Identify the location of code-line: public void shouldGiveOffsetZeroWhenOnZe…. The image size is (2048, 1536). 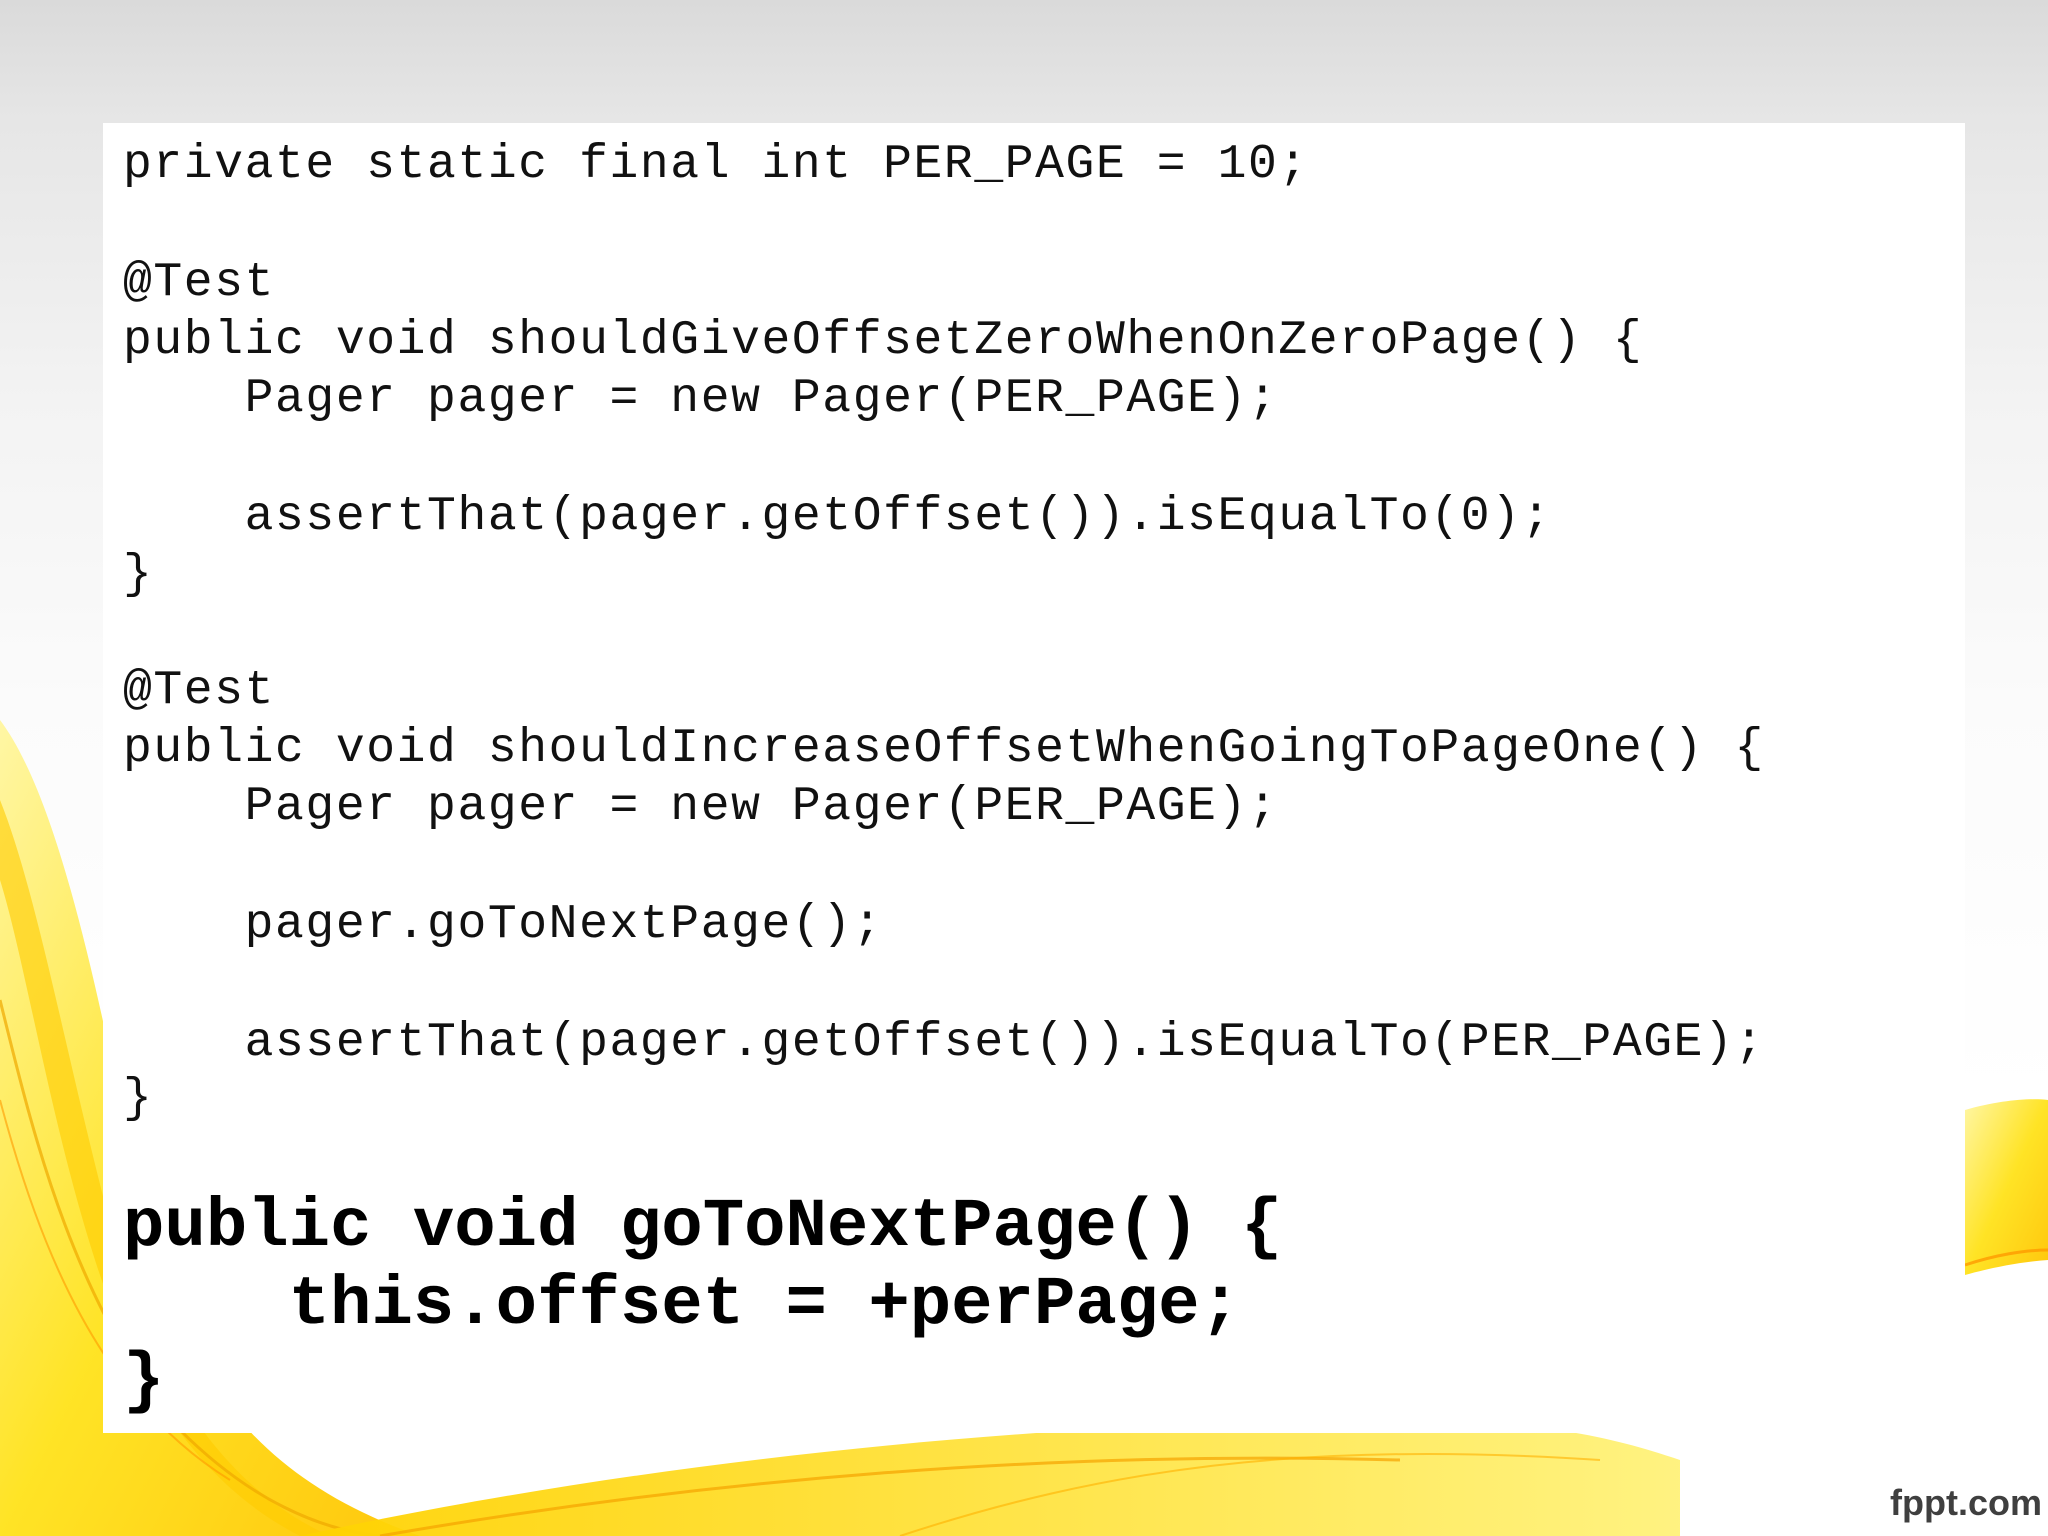
(883, 341).